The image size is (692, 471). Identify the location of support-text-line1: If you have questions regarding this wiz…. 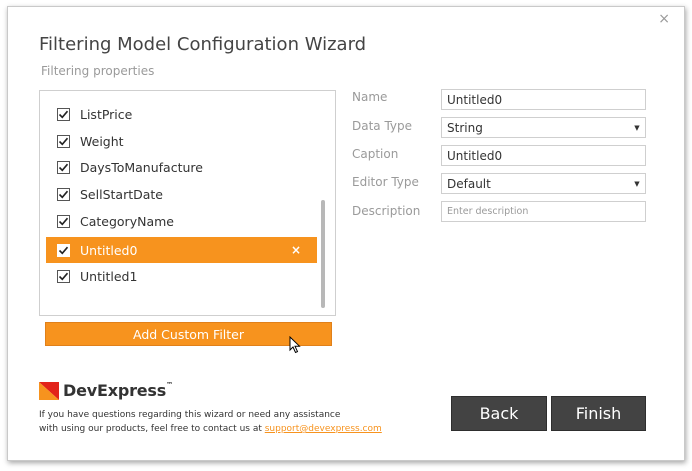
(190, 415).